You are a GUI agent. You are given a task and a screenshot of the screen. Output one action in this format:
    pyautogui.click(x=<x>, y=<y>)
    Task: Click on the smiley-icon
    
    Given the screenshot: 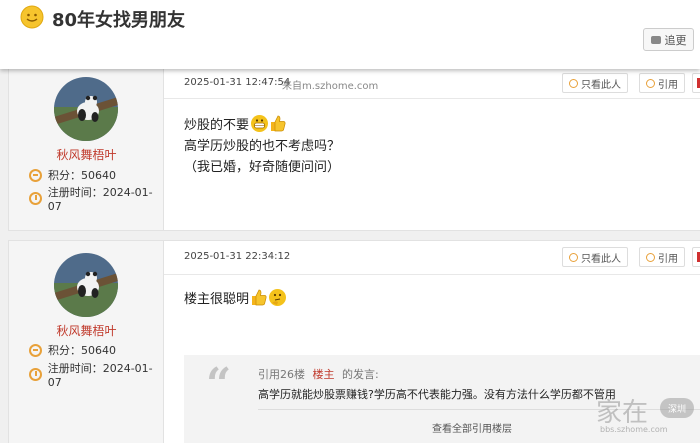 What is the action you would take?
    pyautogui.click(x=32, y=17)
    